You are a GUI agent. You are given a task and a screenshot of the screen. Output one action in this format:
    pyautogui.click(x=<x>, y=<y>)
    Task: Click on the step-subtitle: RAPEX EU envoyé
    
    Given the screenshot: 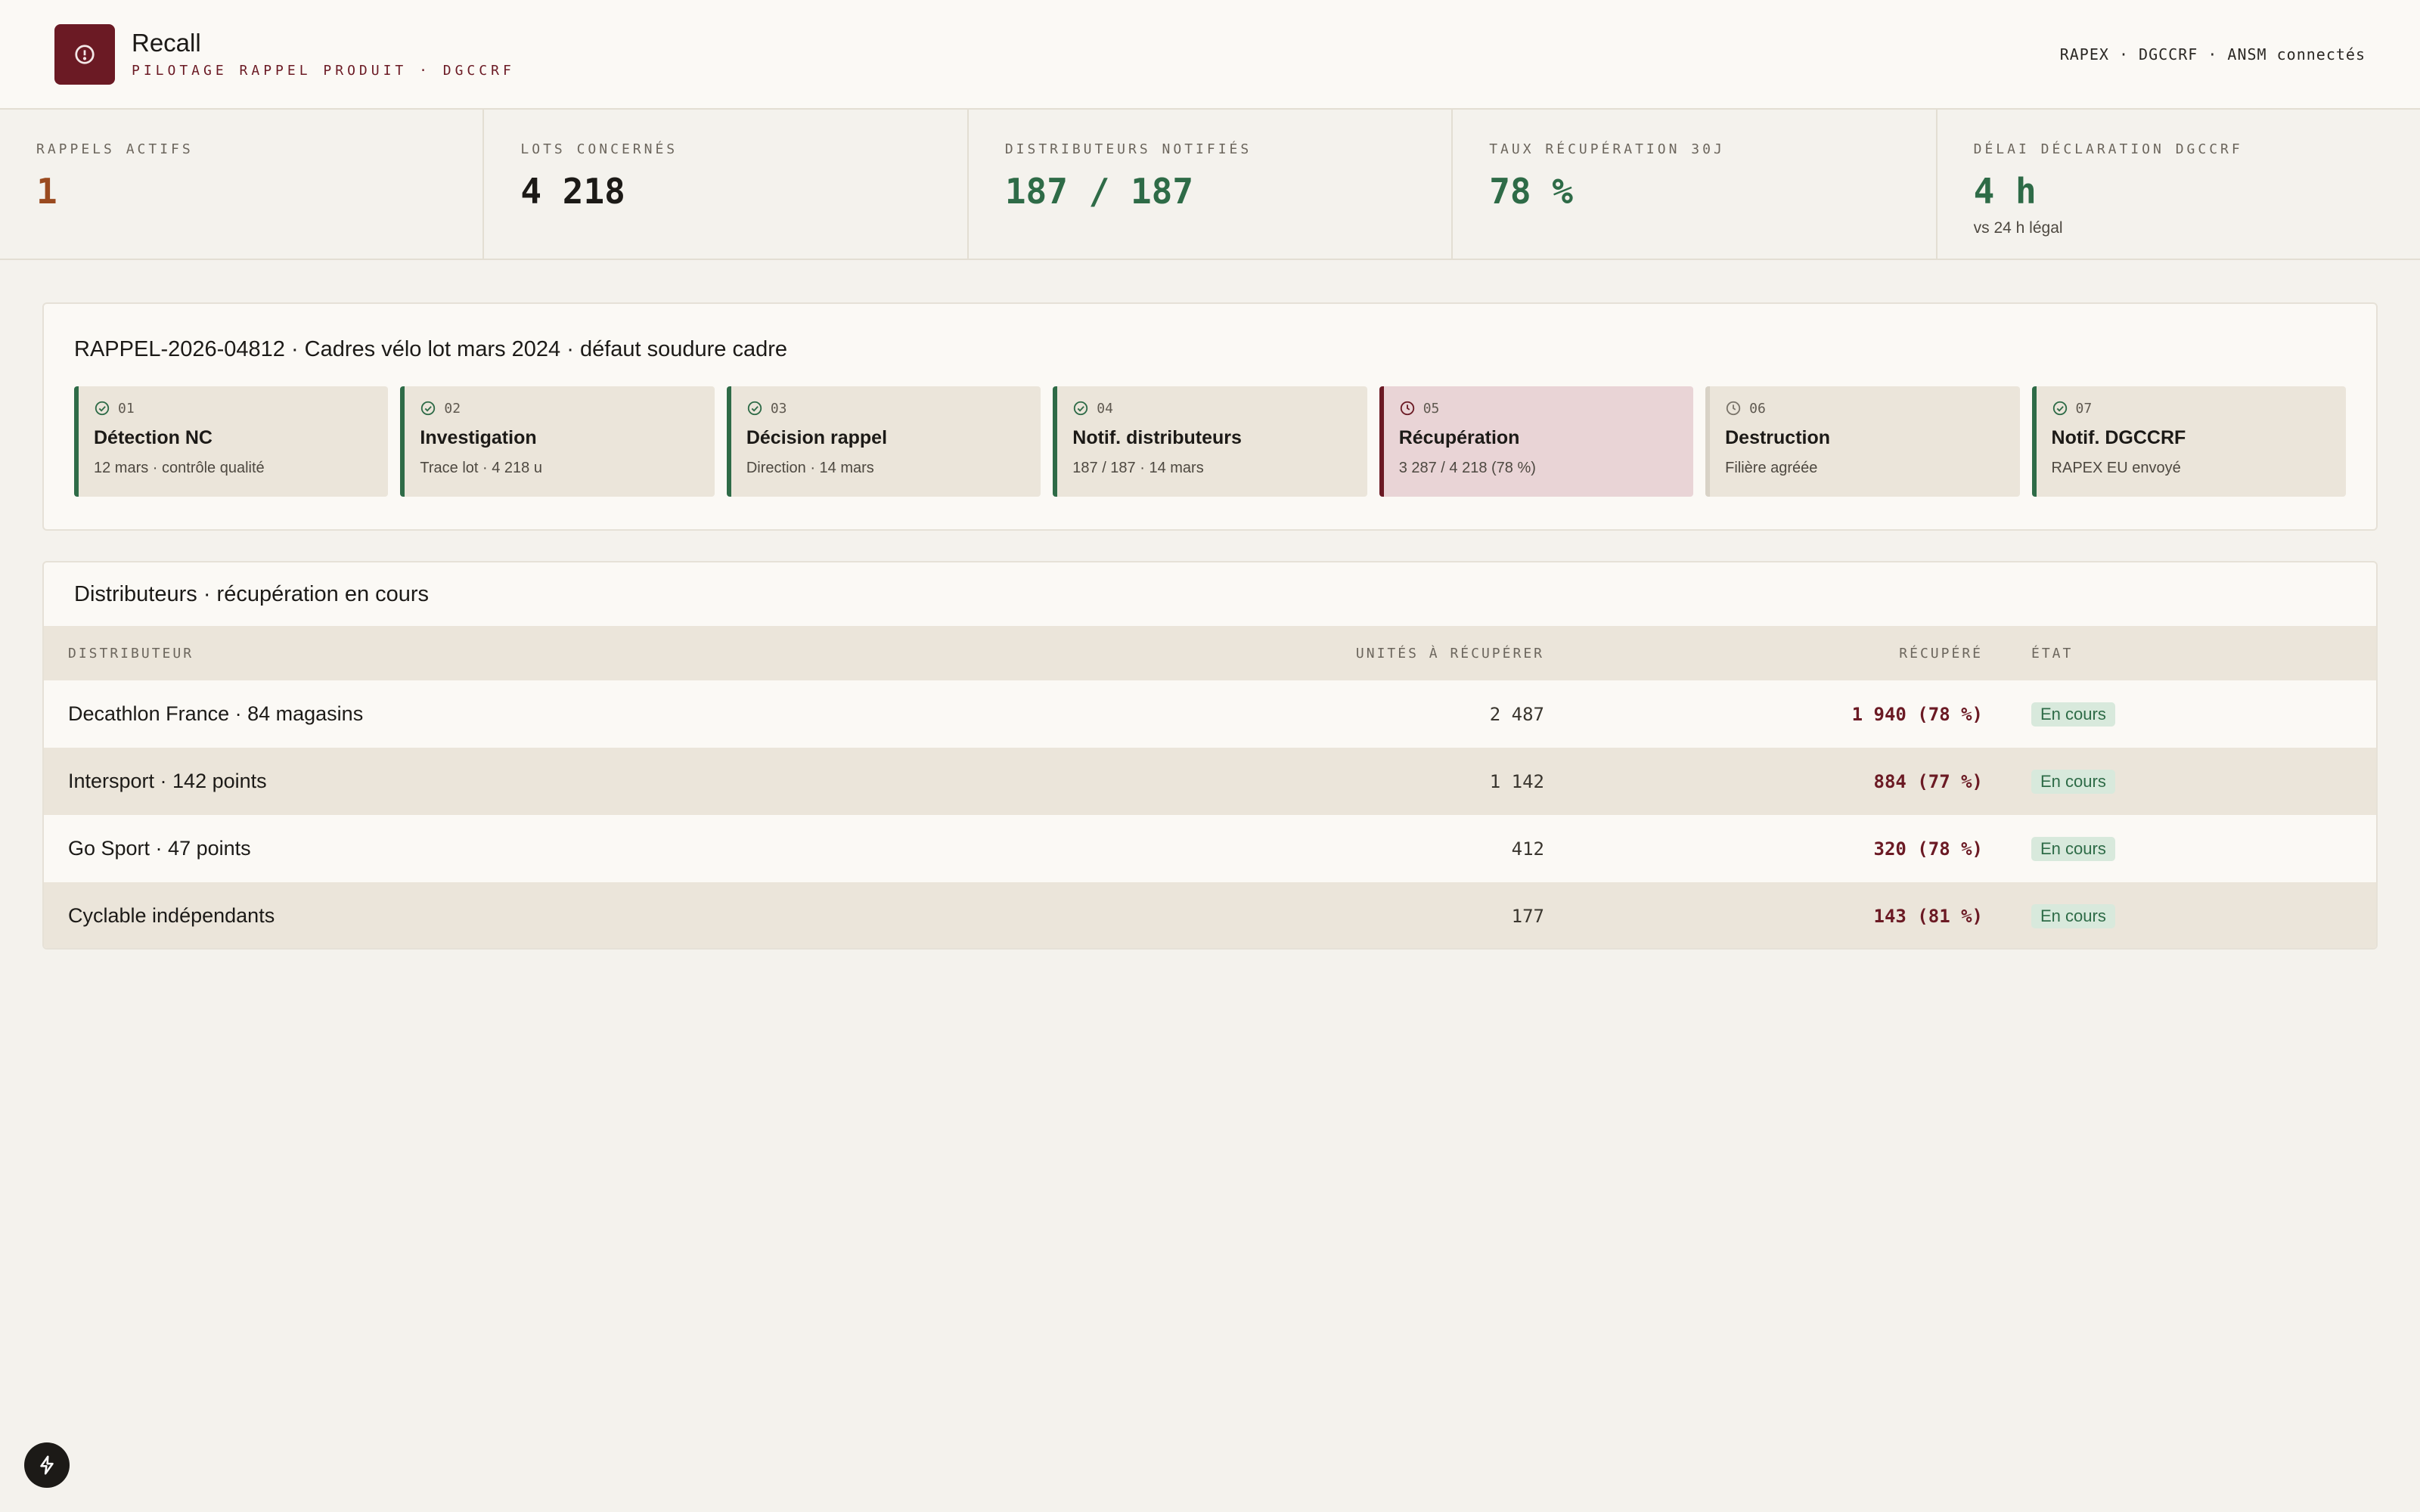 What is the action you would take?
    pyautogui.click(x=2116, y=468)
    